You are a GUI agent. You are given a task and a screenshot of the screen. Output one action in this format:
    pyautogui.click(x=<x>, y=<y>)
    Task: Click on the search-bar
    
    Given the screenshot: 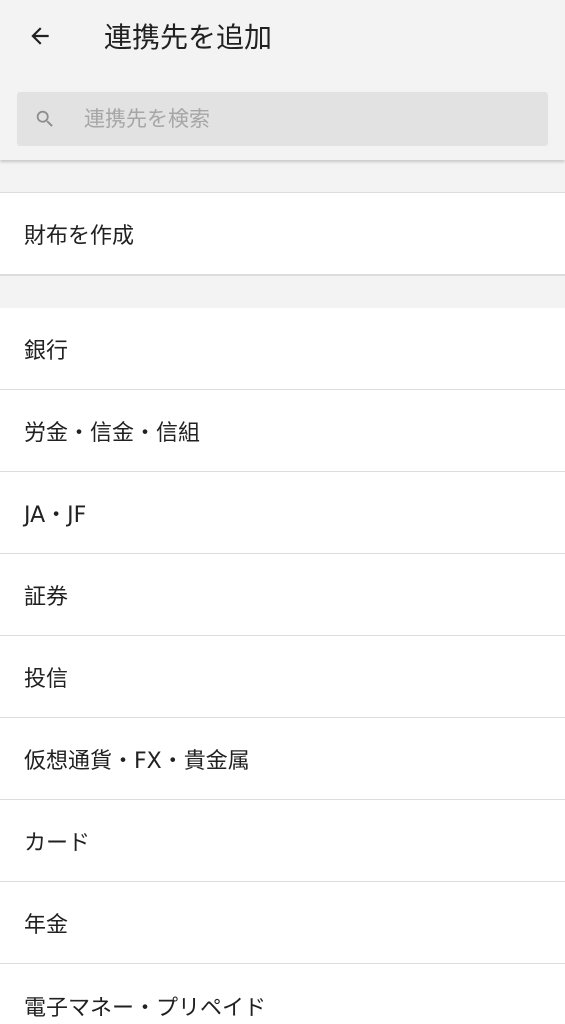 What is the action you would take?
    pyautogui.click(x=282, y=119)
    